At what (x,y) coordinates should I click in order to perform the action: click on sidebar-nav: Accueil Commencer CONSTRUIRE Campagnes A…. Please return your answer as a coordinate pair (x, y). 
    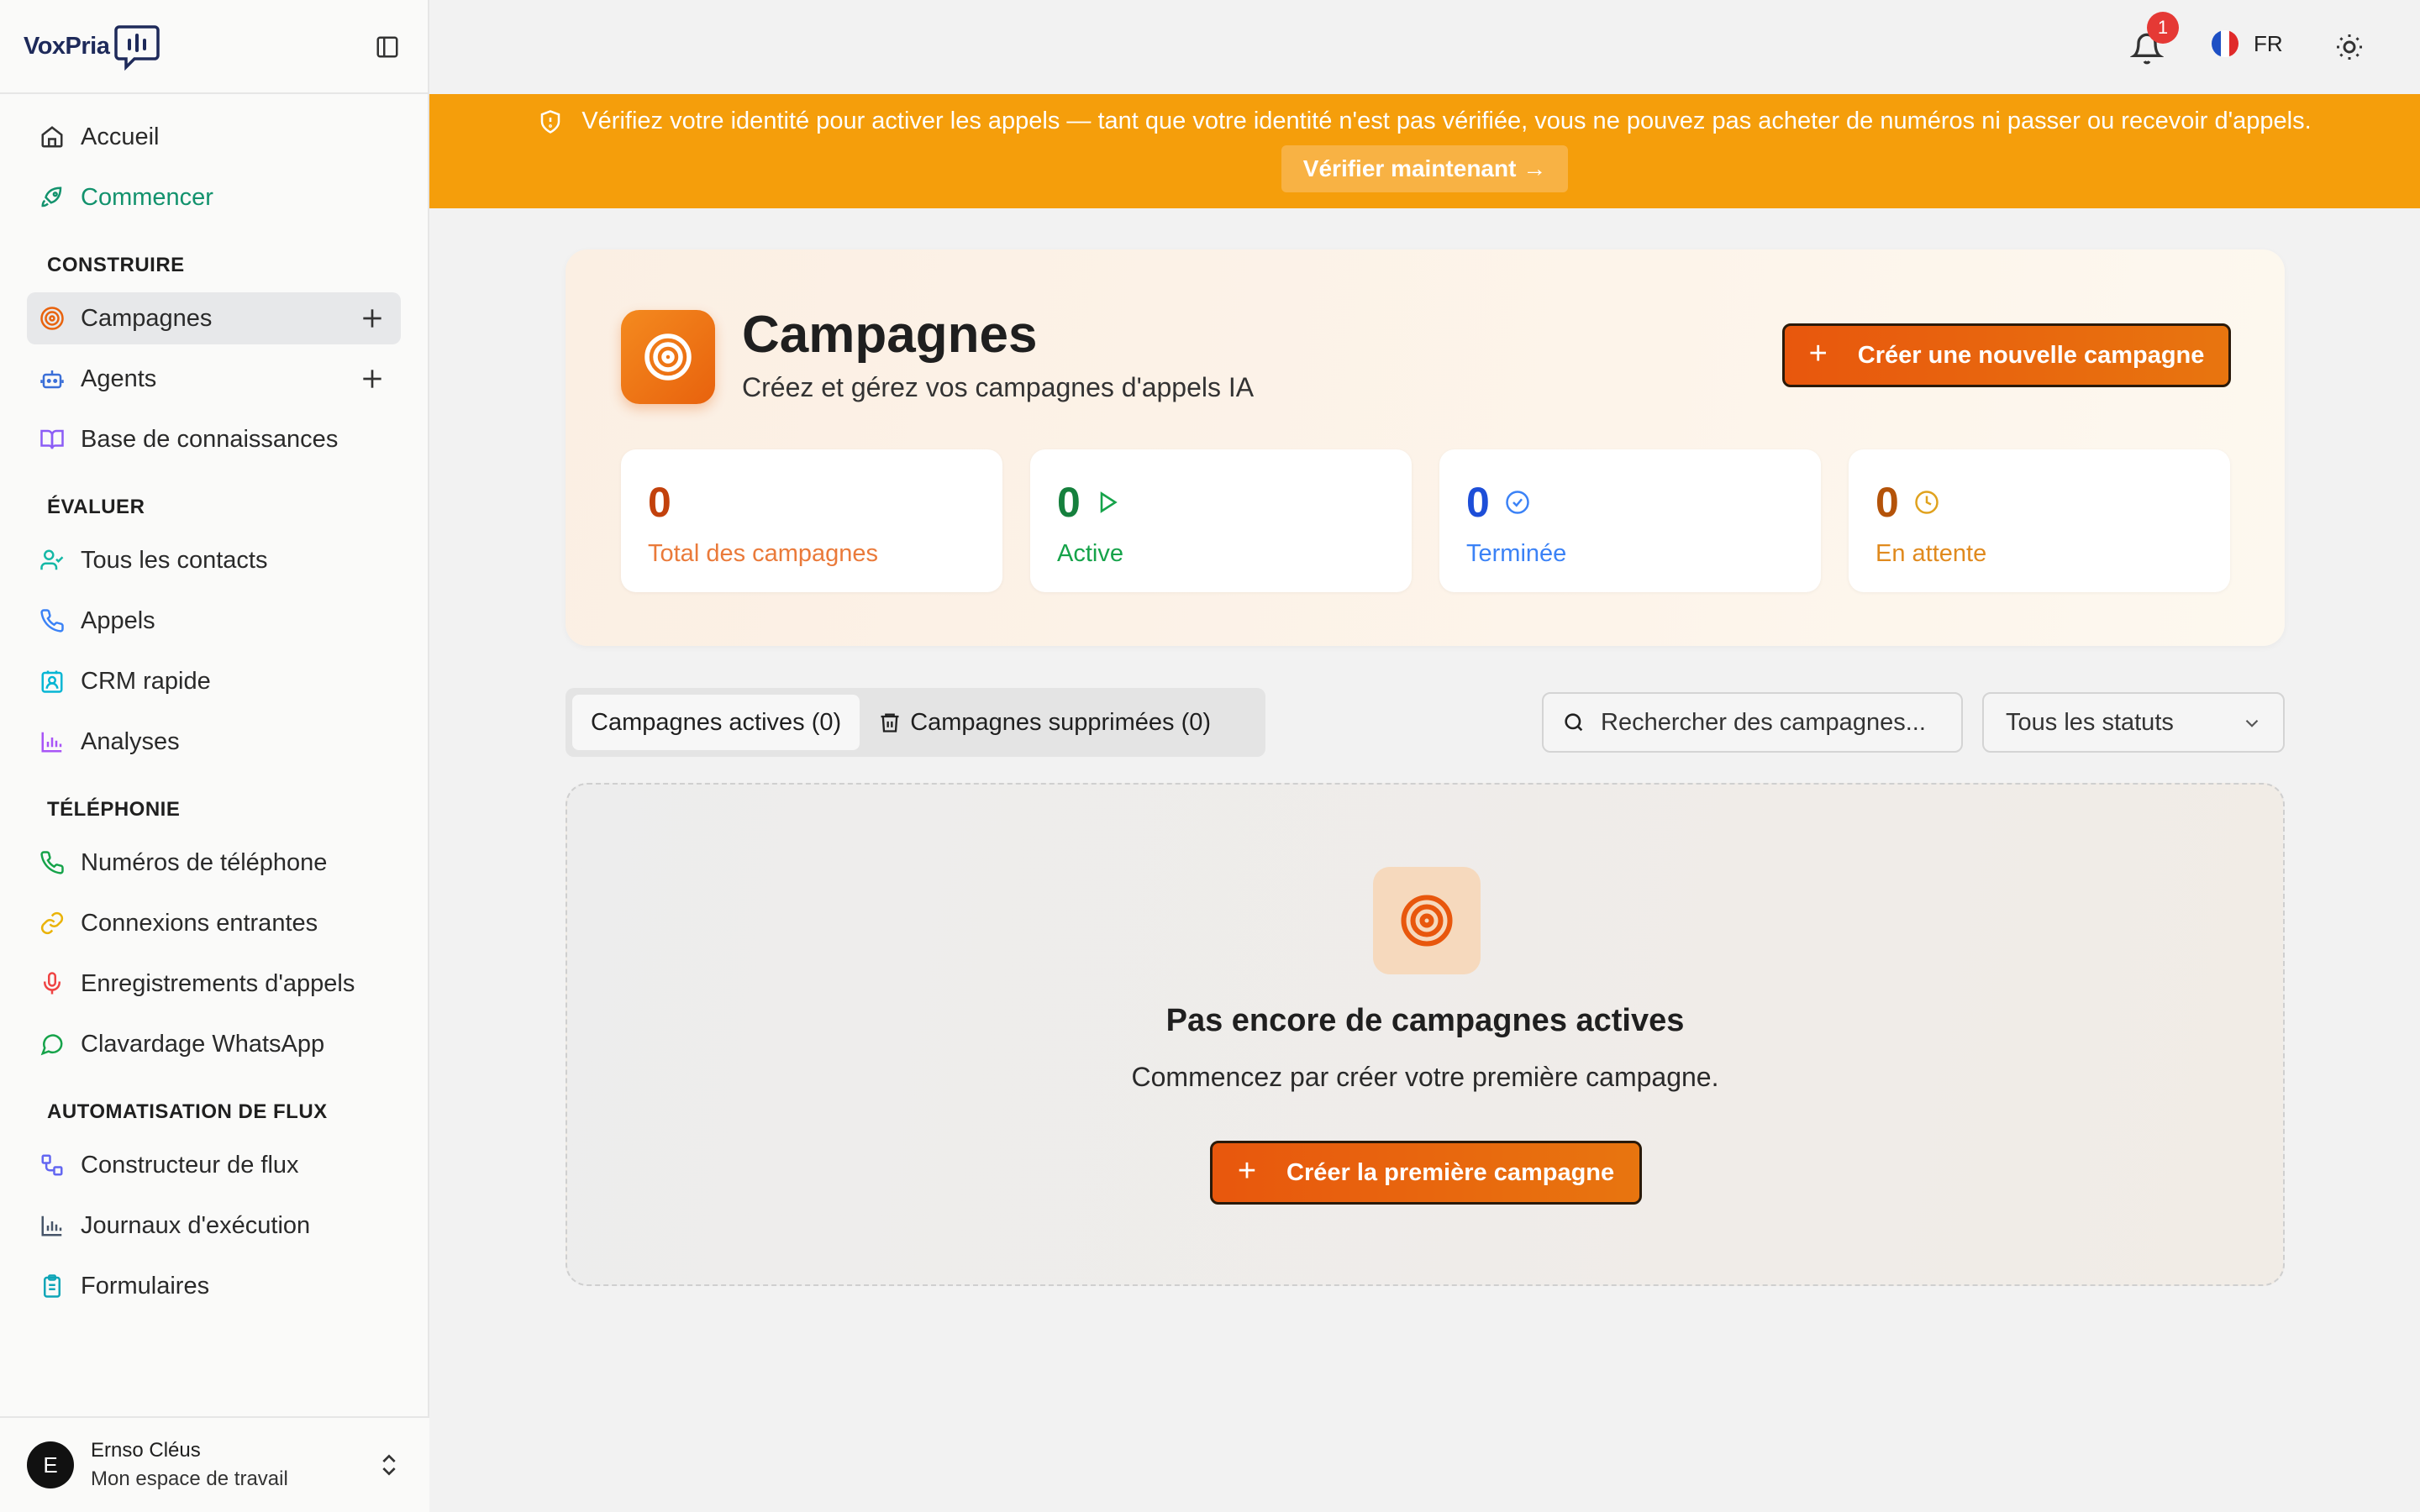
    Looking at the image, I should click on (214, 703).